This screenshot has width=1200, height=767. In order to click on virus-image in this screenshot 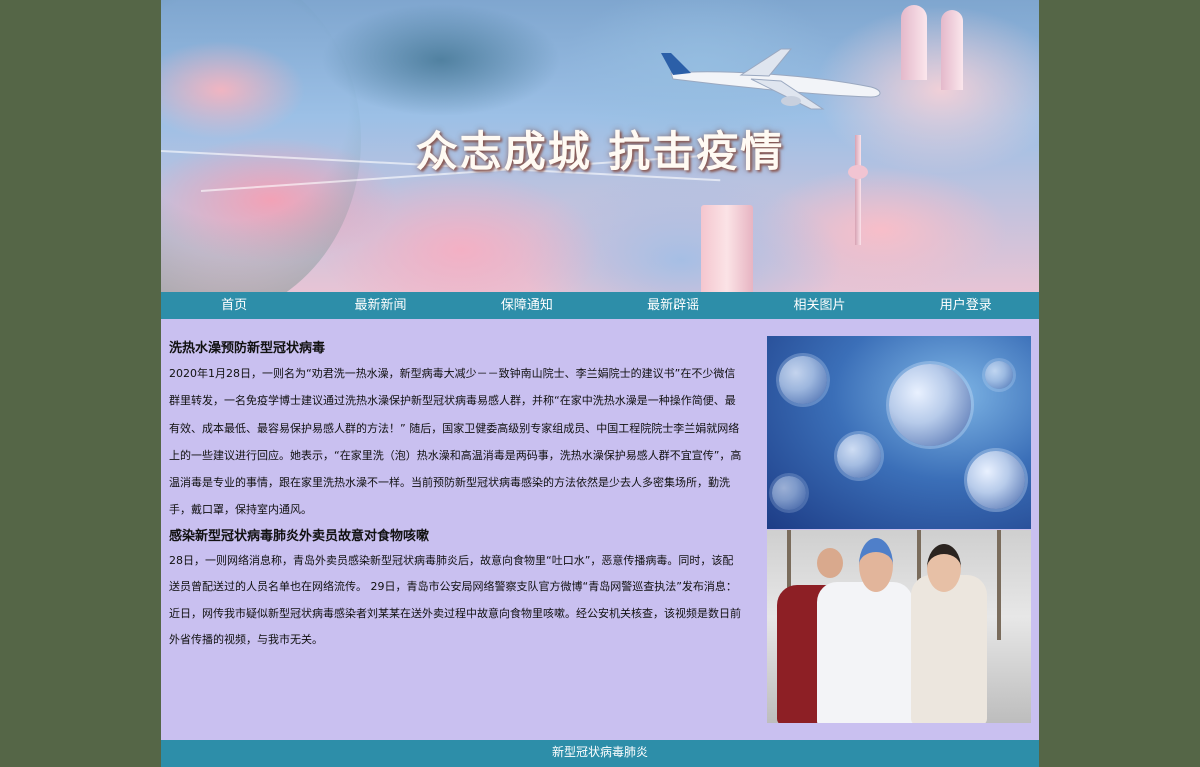, I will do `click(899, 432)`.